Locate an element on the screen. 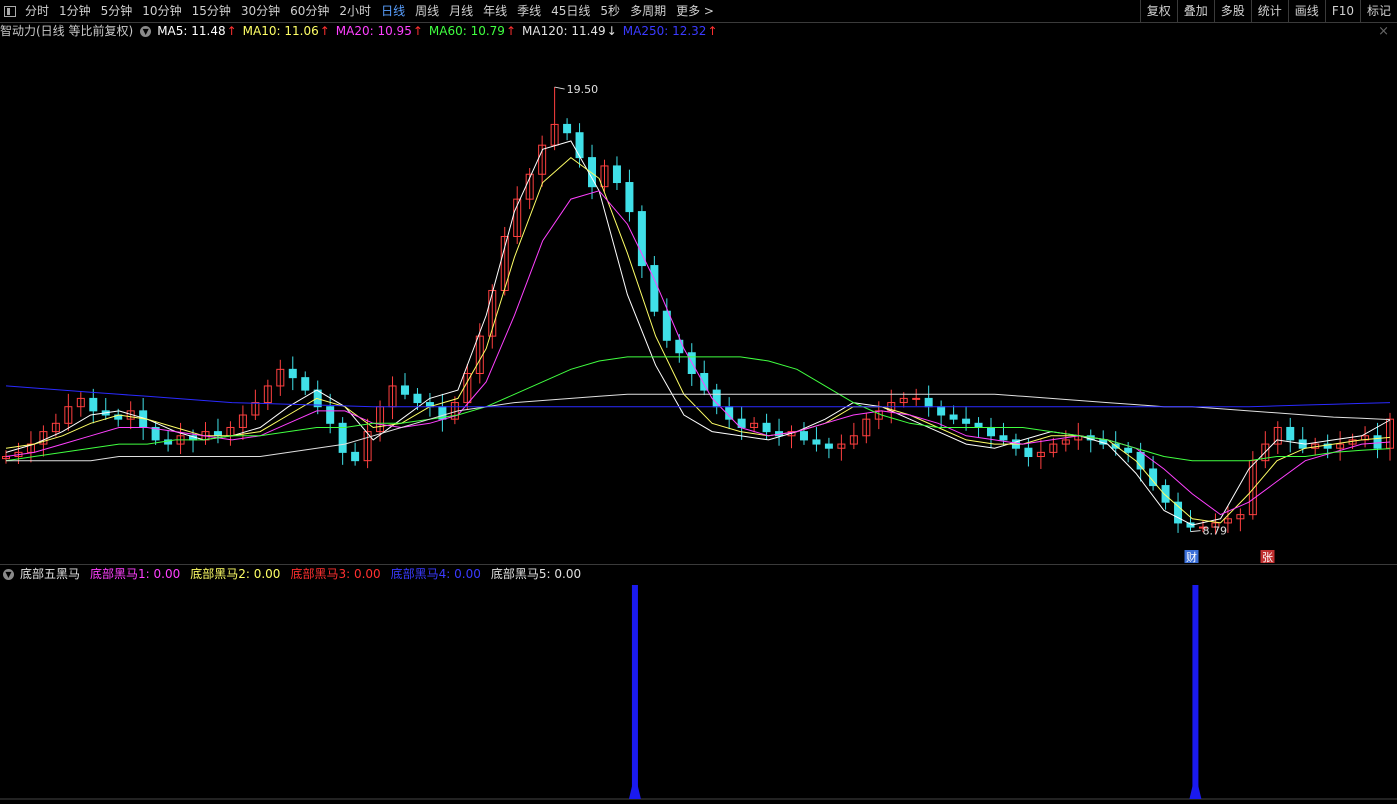  tool-button-5: F10 is located at coordinates (1342, 11).